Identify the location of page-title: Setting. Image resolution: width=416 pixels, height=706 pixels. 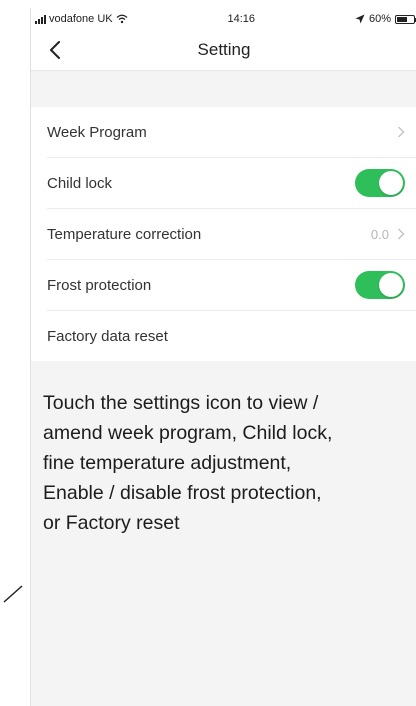
(224, 49).